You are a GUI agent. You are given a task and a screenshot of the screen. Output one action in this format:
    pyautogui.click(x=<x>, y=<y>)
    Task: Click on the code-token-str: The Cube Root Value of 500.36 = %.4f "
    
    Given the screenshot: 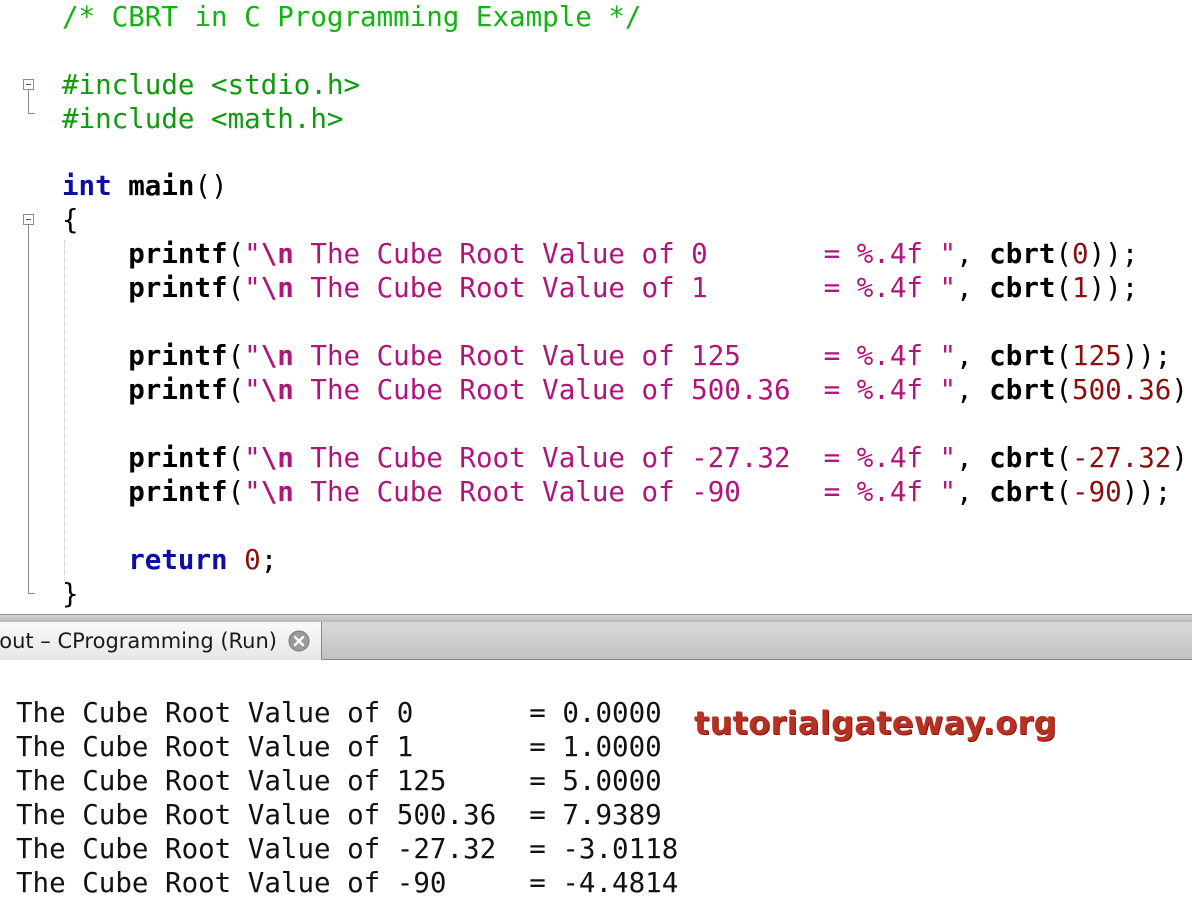 What is the action you would take?
    pyautogui.click(x=625, y=390)
    